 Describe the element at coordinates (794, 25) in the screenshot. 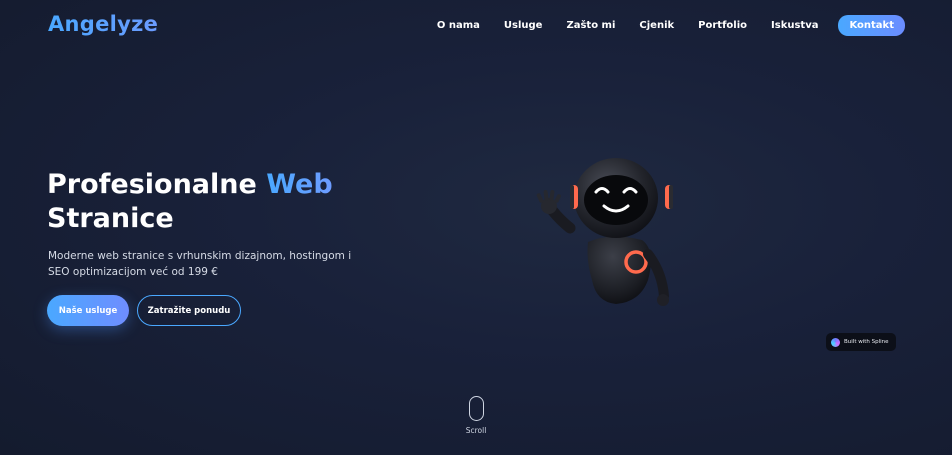

I see `nav-item-iskustva: Iskustva` at that location.